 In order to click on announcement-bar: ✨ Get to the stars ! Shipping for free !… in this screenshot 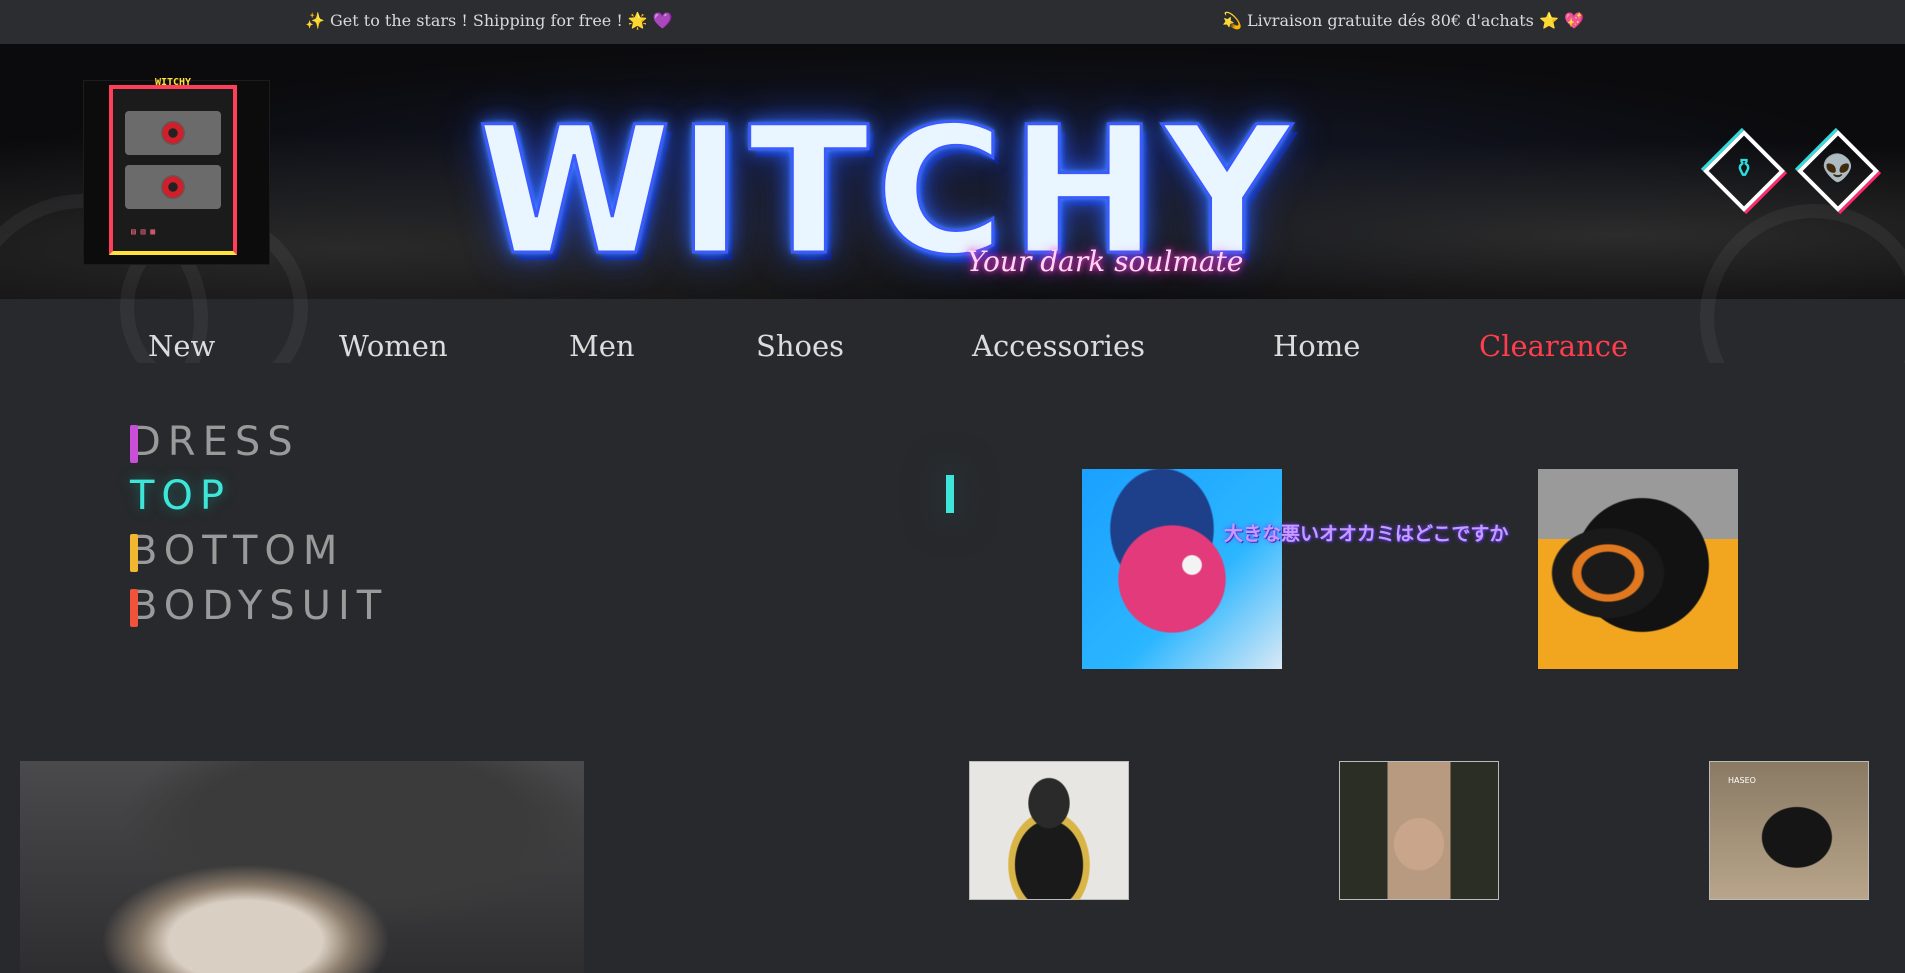, I will do `click(952, 22)`.